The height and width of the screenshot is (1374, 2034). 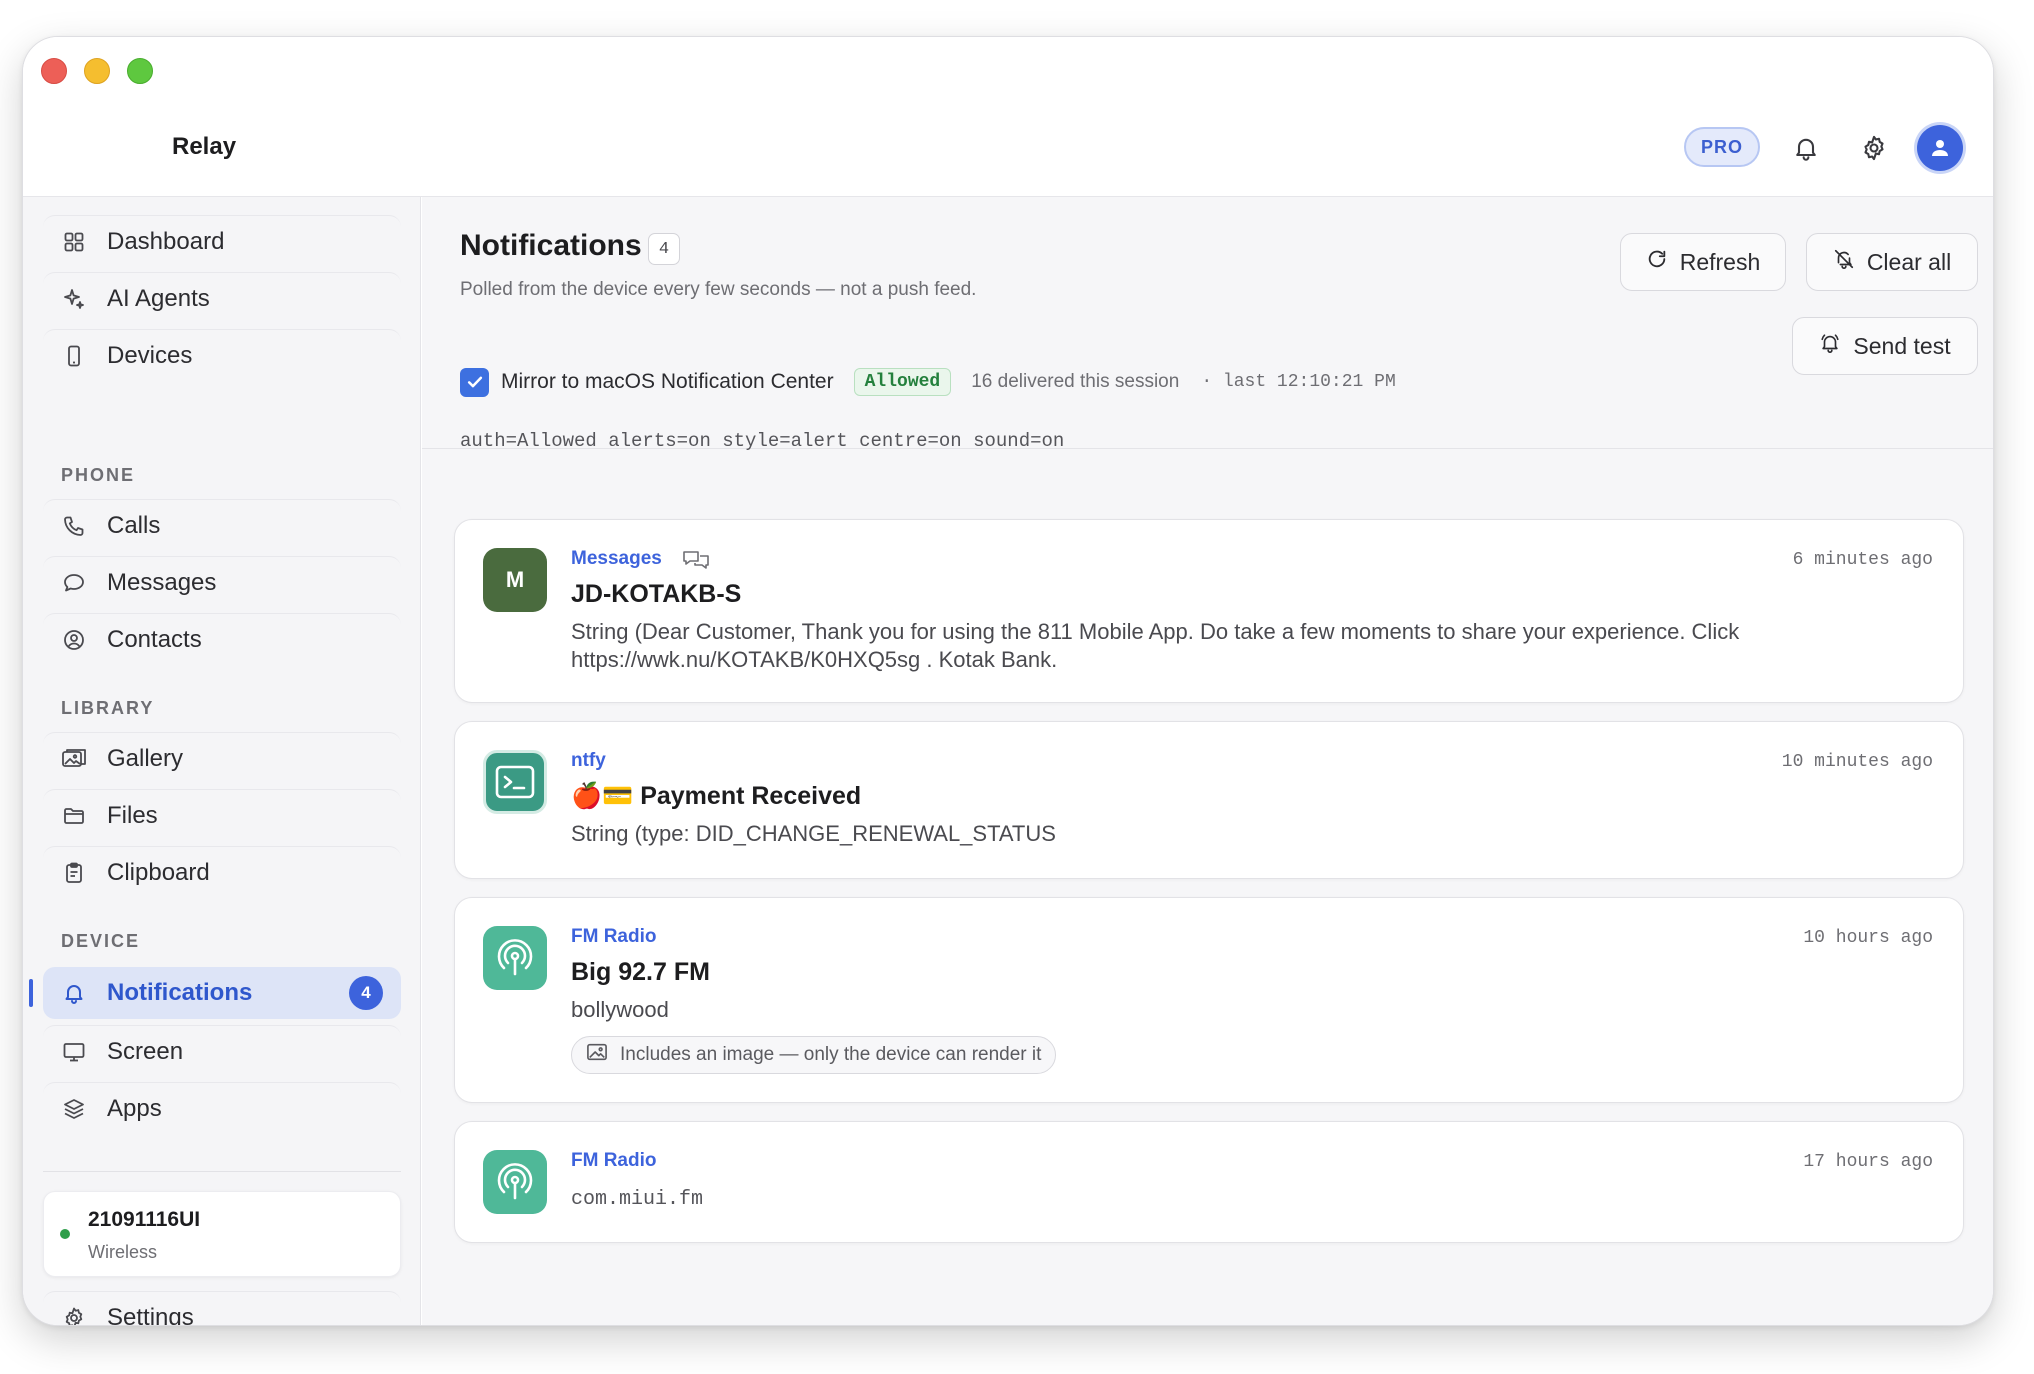 What do you see at coordinates (1722, 147) in the screenshot?
I see `pro-badge: PRO` at bounding box center [1722, 147].